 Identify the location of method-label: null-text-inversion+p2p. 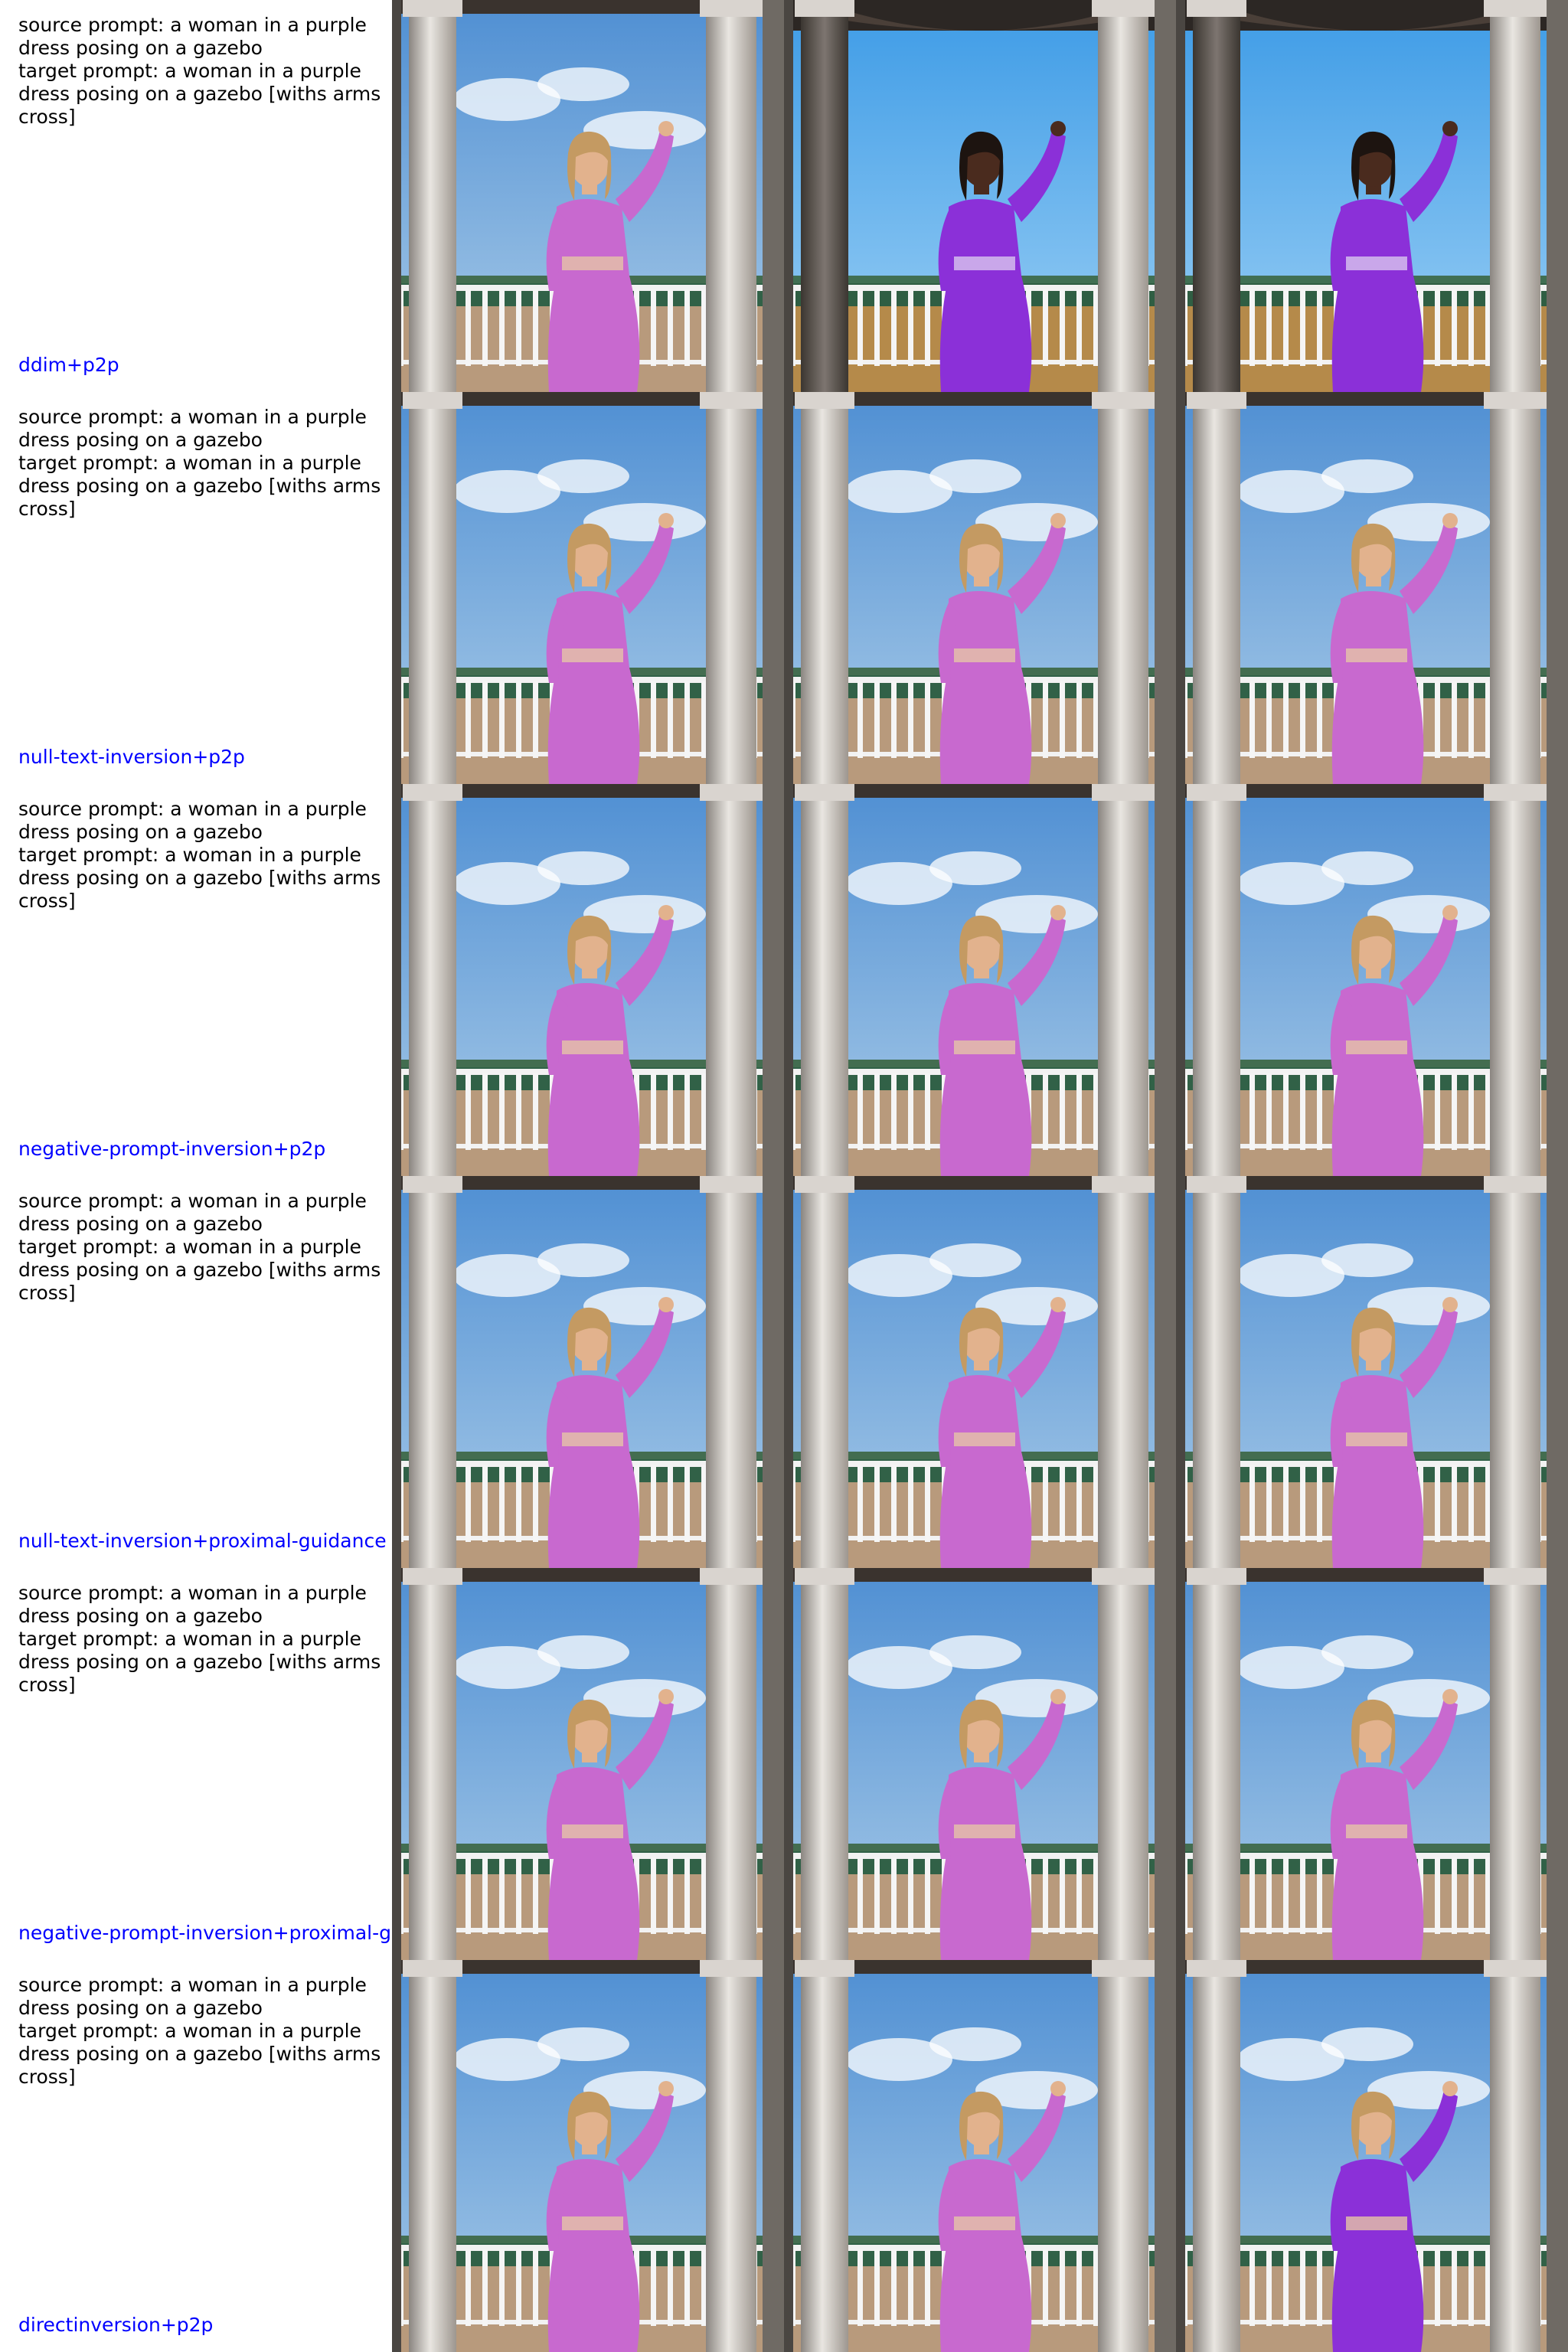
(131, 757).